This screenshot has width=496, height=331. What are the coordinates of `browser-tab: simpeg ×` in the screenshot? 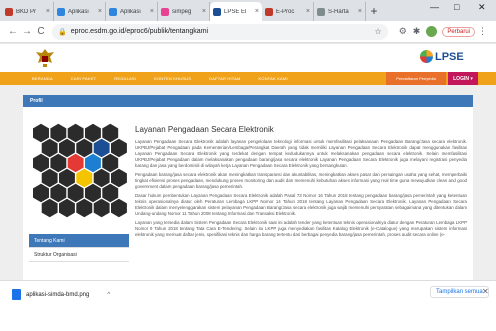 It's located at (184, 11).